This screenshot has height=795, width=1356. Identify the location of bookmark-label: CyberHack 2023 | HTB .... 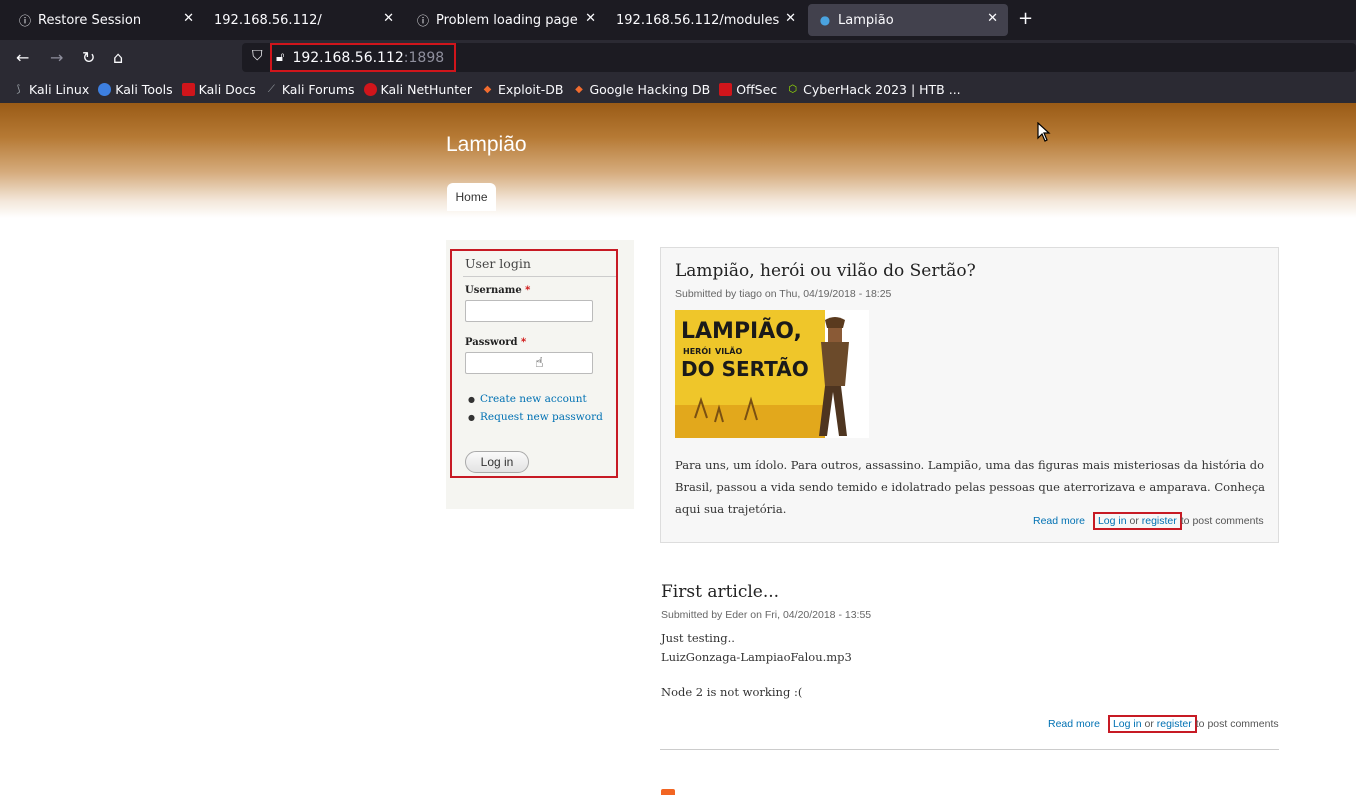
(882, 89).